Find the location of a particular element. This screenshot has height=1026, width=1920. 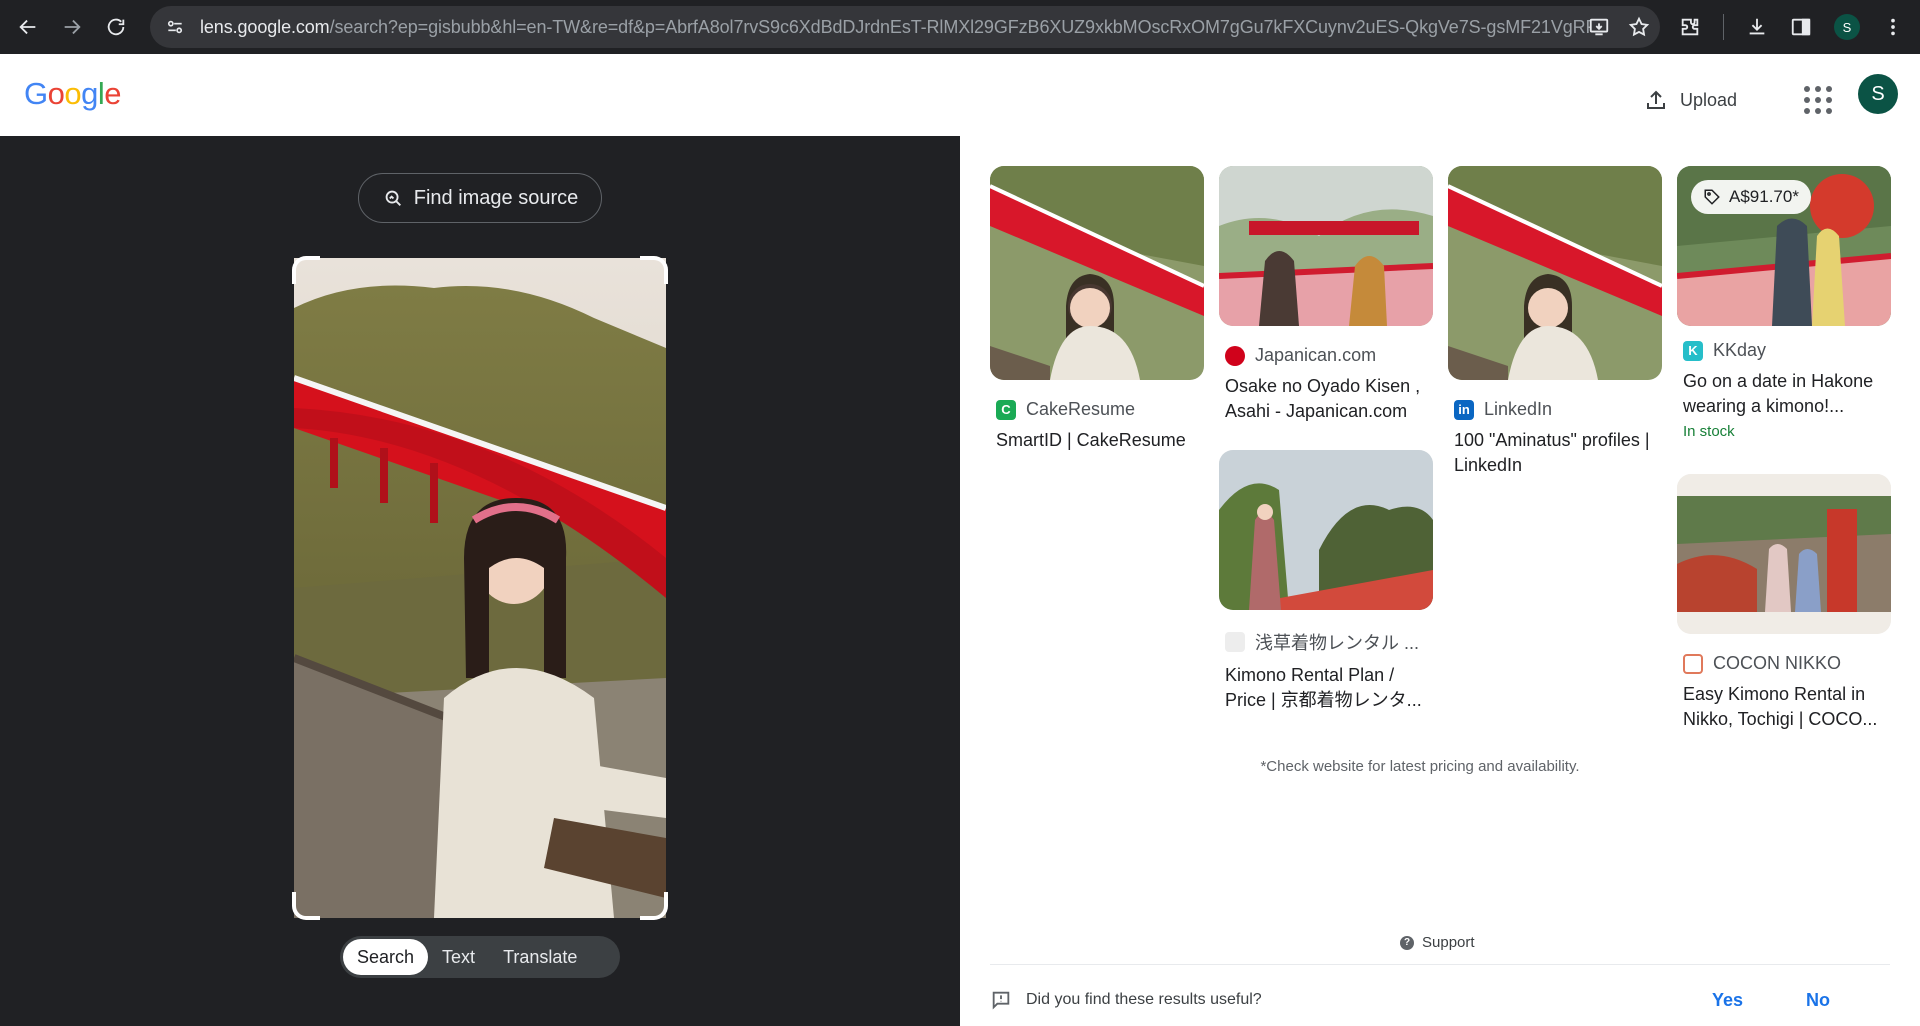

profile-avatar-small: S is located at coordinates (1847, 27).